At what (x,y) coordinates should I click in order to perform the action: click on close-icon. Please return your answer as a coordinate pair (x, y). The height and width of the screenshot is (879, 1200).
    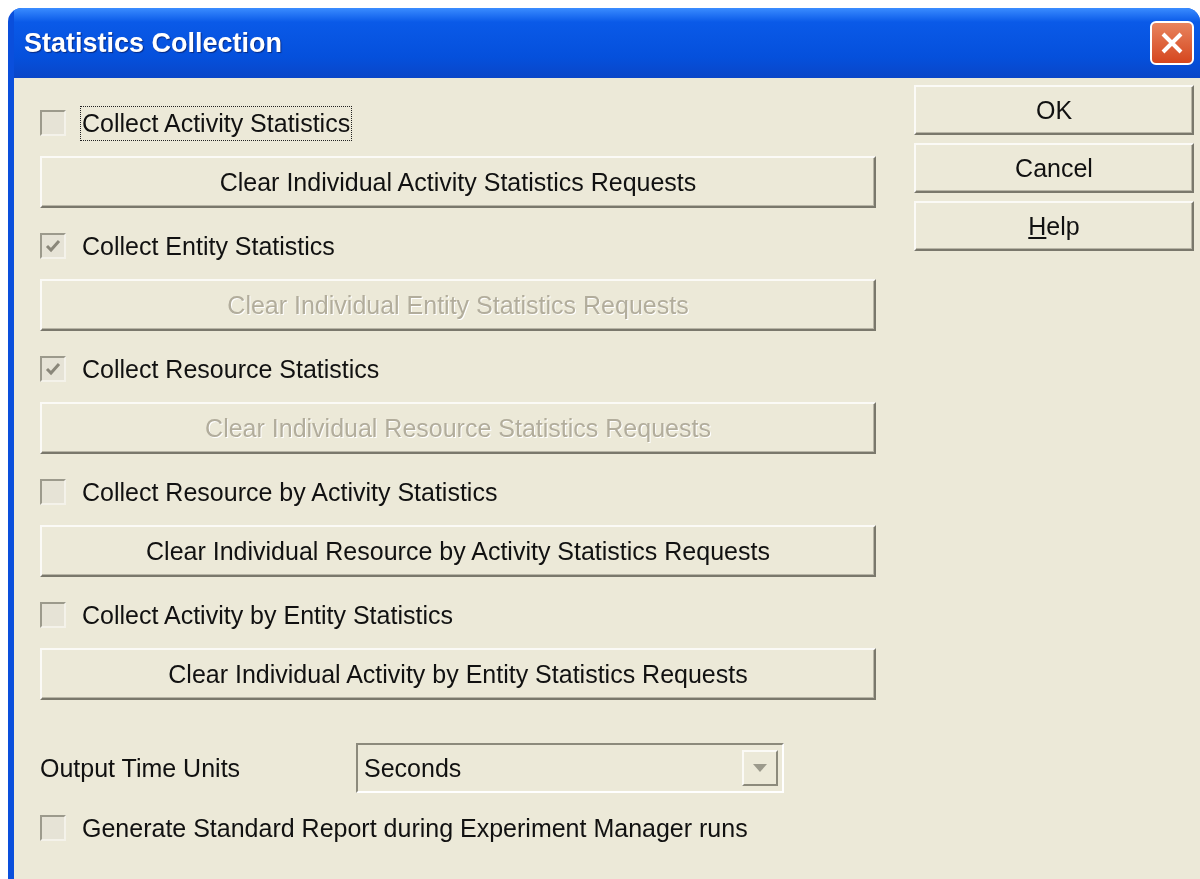
    Looking at the image, I should click on (1172, 43).